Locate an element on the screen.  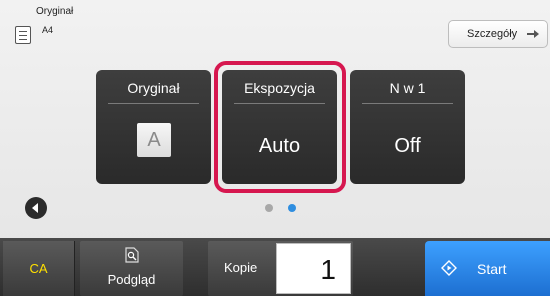
original-indicator: Oryginał A4 is located at coordinates (57, 24).